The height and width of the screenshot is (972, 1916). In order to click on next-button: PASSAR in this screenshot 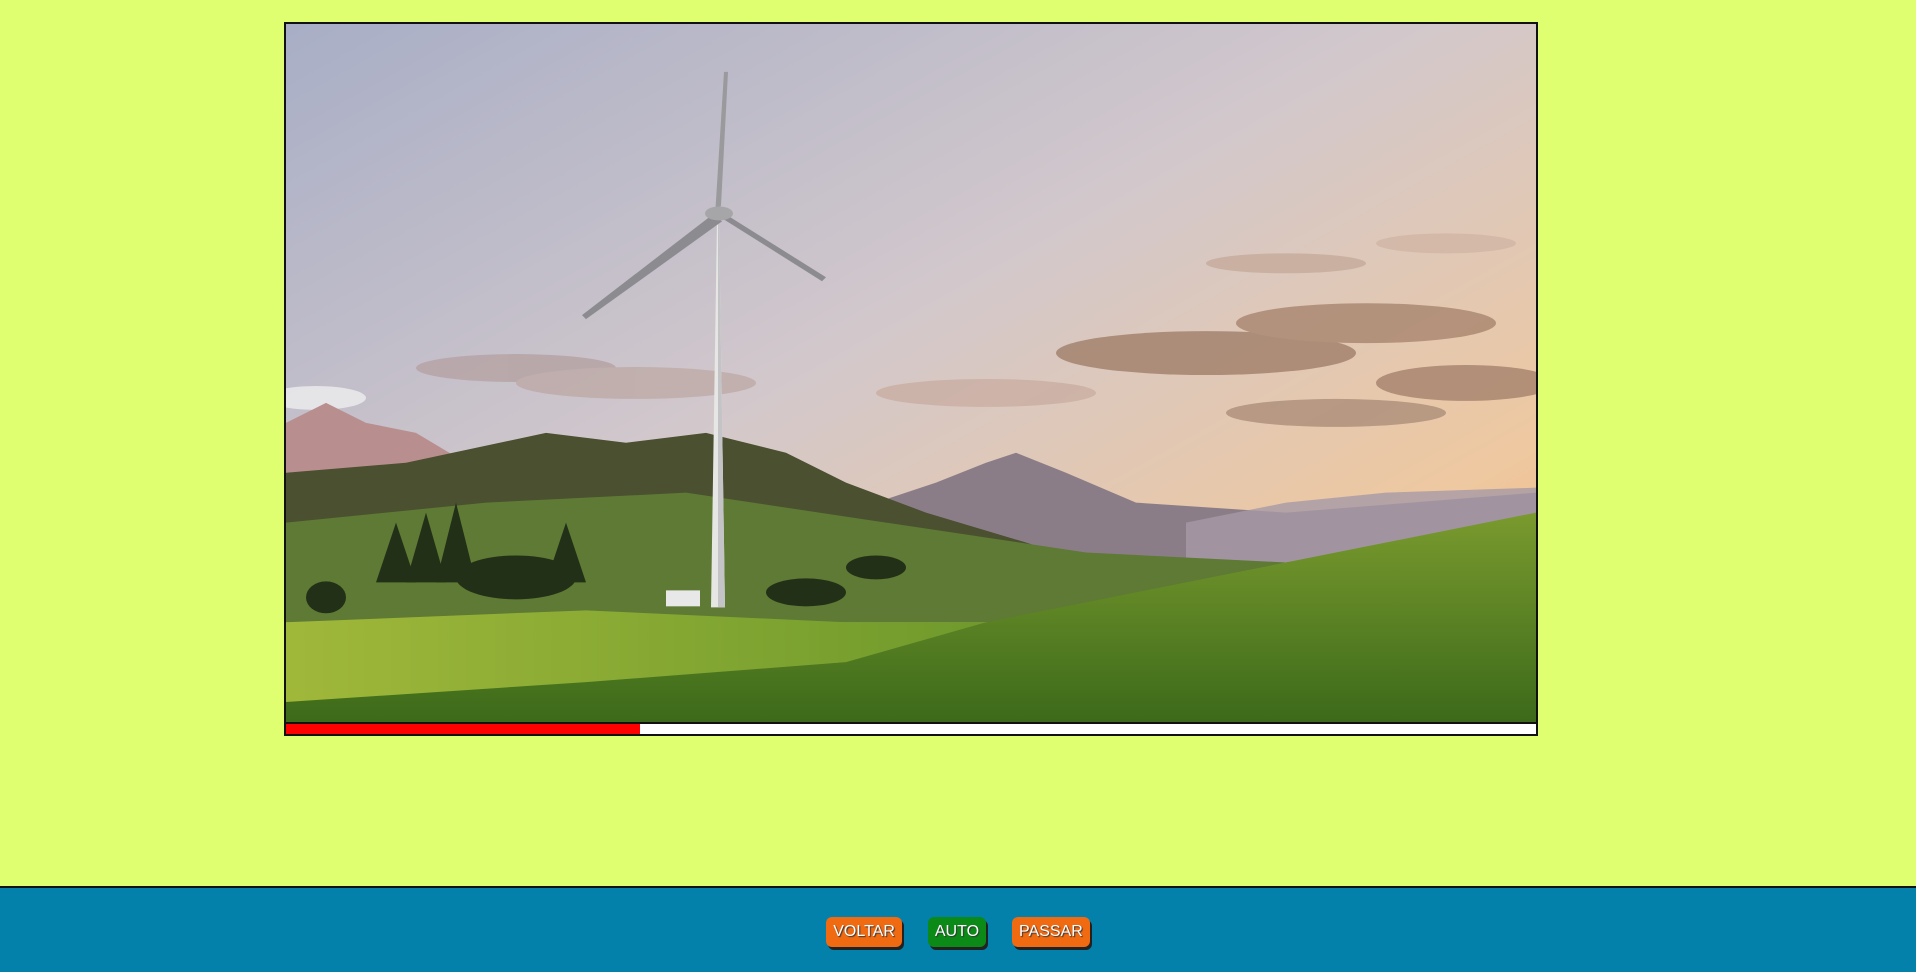, I will do `click(1051, 932)`.